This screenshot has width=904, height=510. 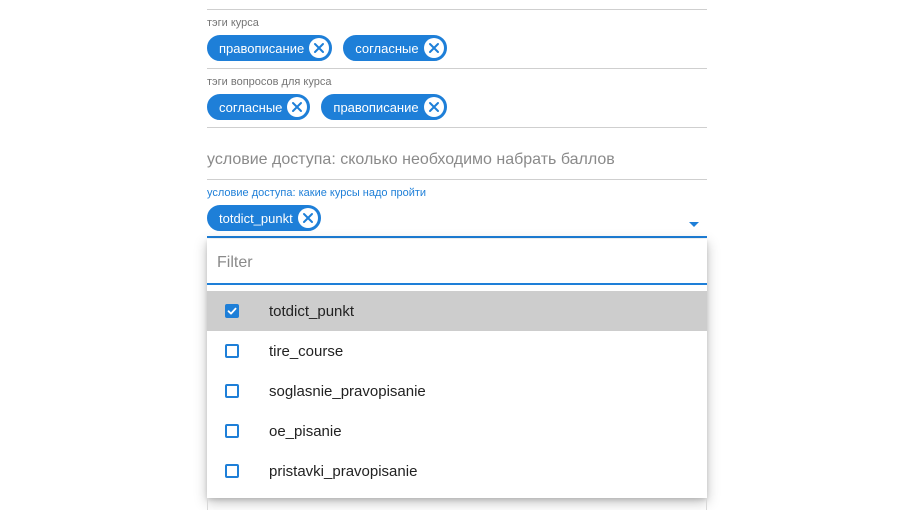 I want to click on below-left-edge, so click(x=207, y=504).